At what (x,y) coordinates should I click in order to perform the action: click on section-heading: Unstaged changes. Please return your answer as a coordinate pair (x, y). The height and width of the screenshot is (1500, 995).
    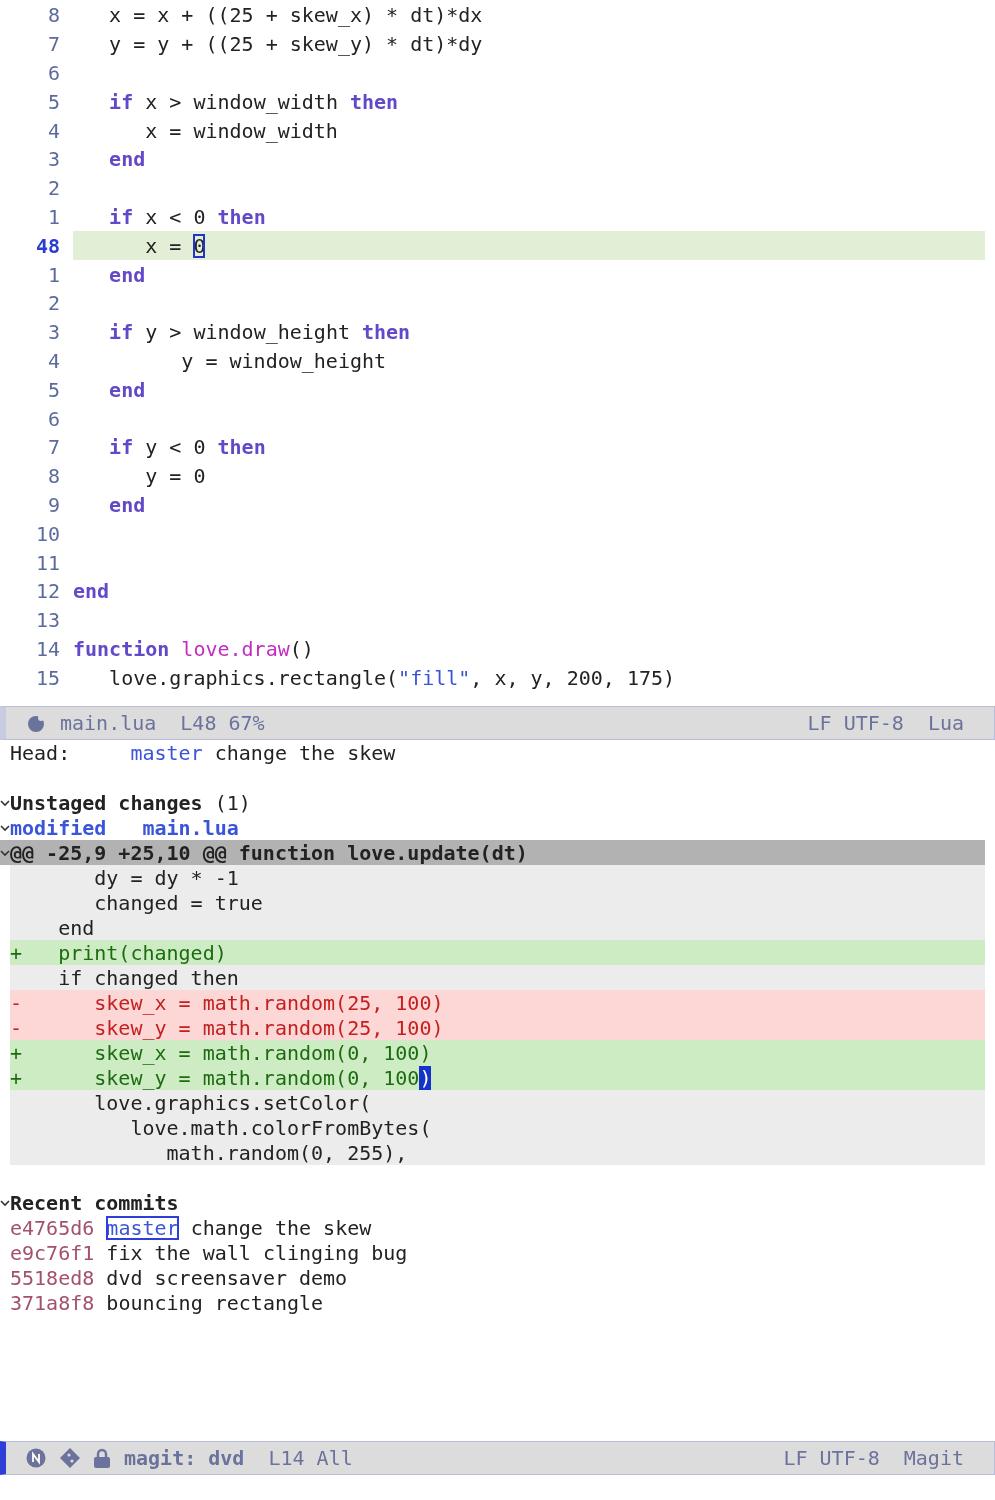
    Looking at the image, I should click on (106, 802).